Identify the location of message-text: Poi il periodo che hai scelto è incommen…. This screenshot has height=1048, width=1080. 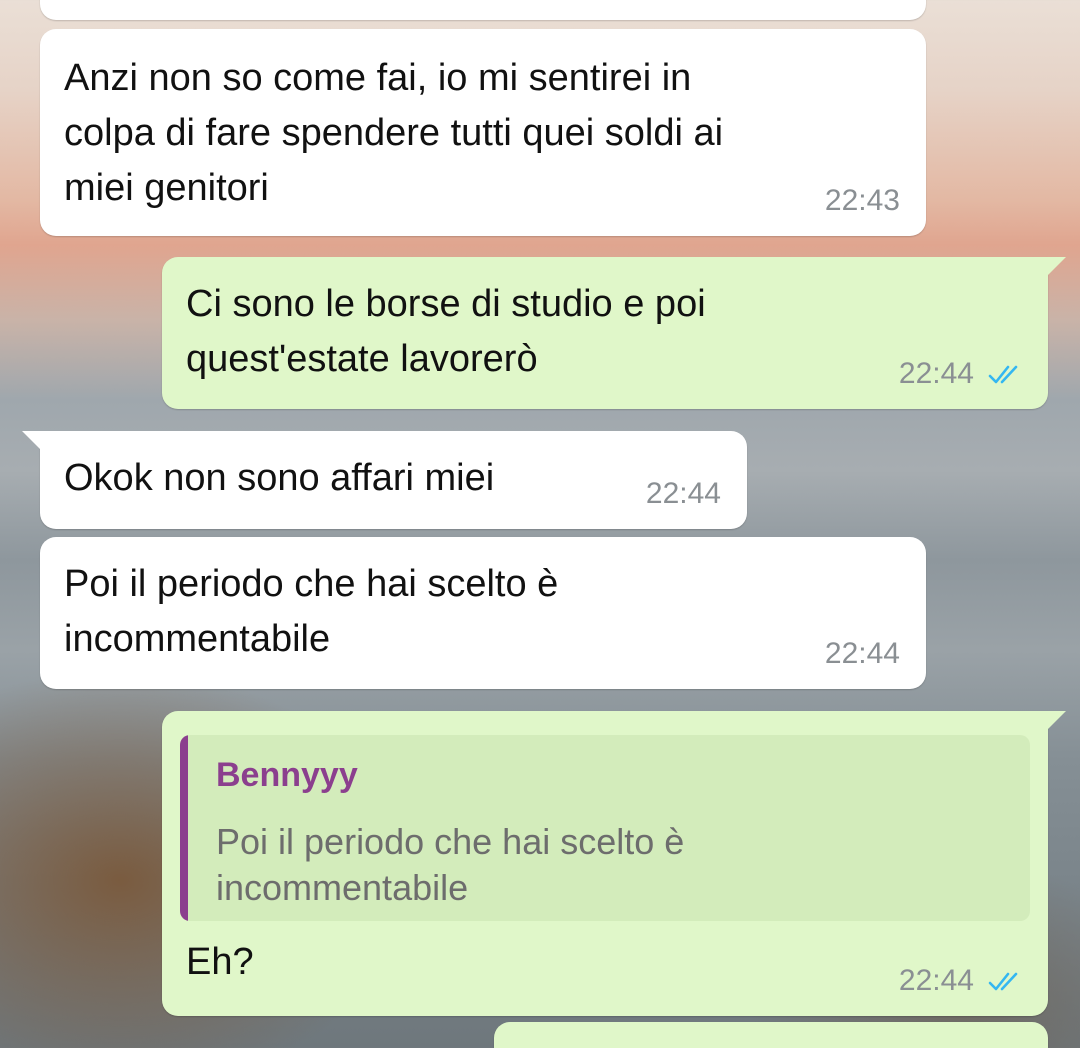
(311, 611).